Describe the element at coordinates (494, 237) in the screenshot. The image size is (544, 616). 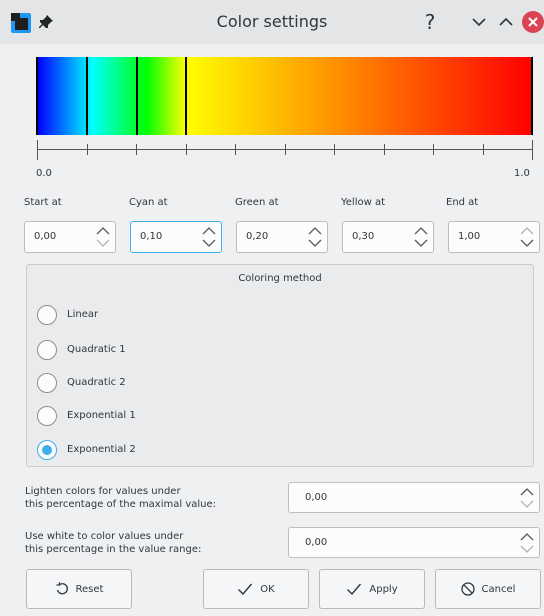
I see `end-at-spinbox: 1,00` at that location.